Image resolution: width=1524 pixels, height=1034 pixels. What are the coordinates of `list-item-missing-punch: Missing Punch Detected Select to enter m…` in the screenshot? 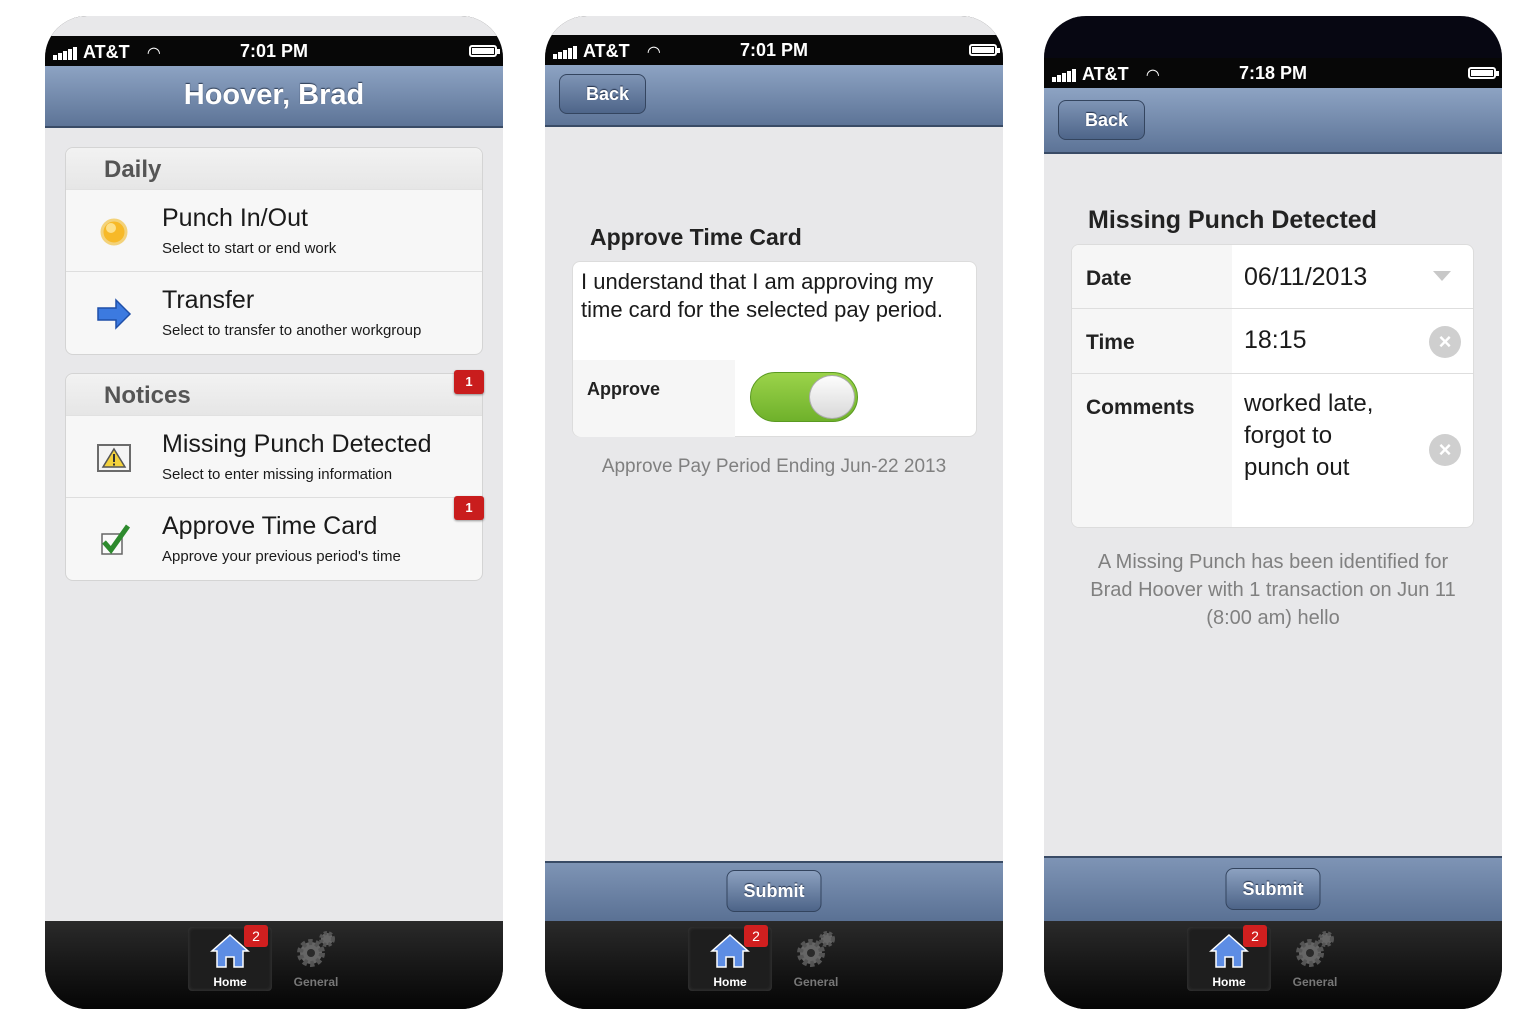 It's located at (274, 457).